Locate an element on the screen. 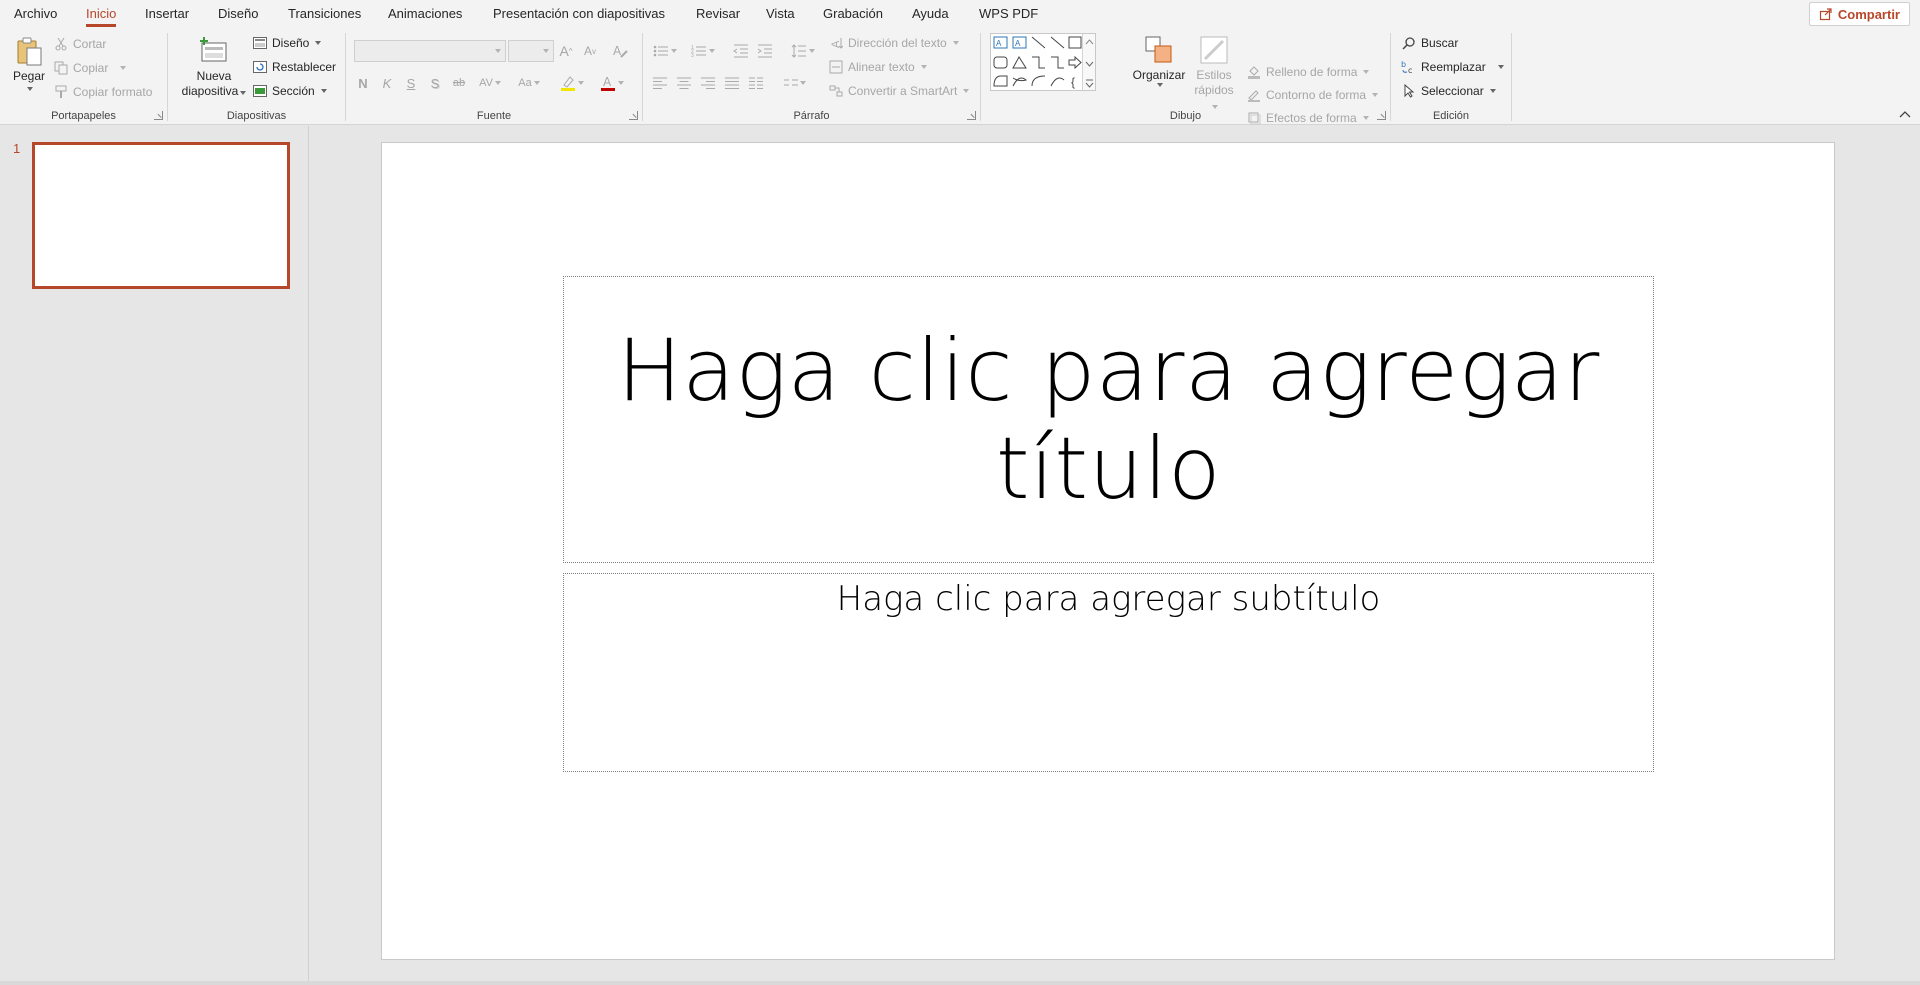  cursor-arrow-icon is located at coordinates (1409, 91).